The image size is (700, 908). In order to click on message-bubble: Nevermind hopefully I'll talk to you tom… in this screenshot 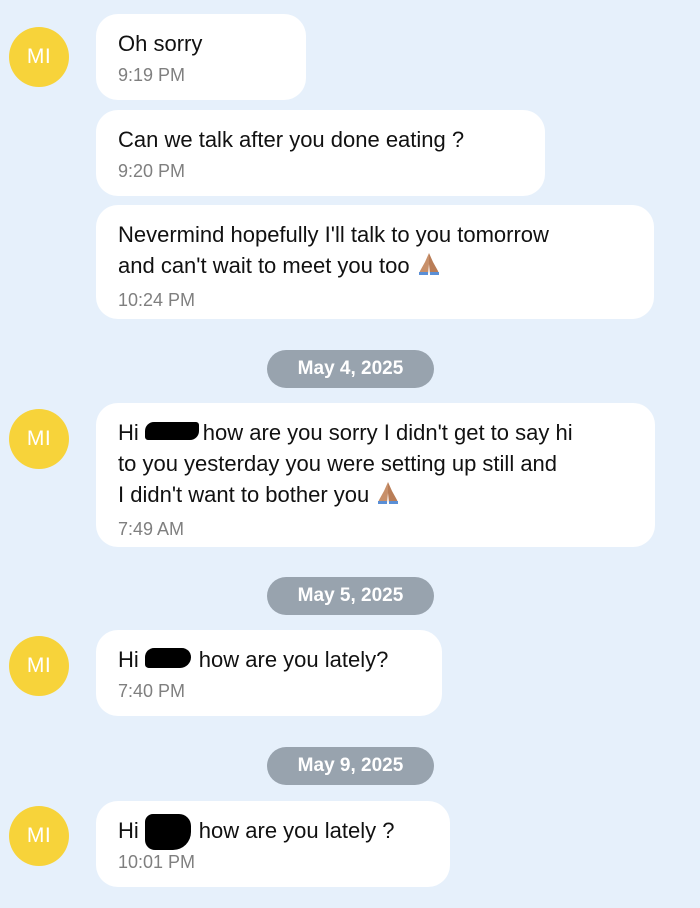, I will do `click(375, 262)`.